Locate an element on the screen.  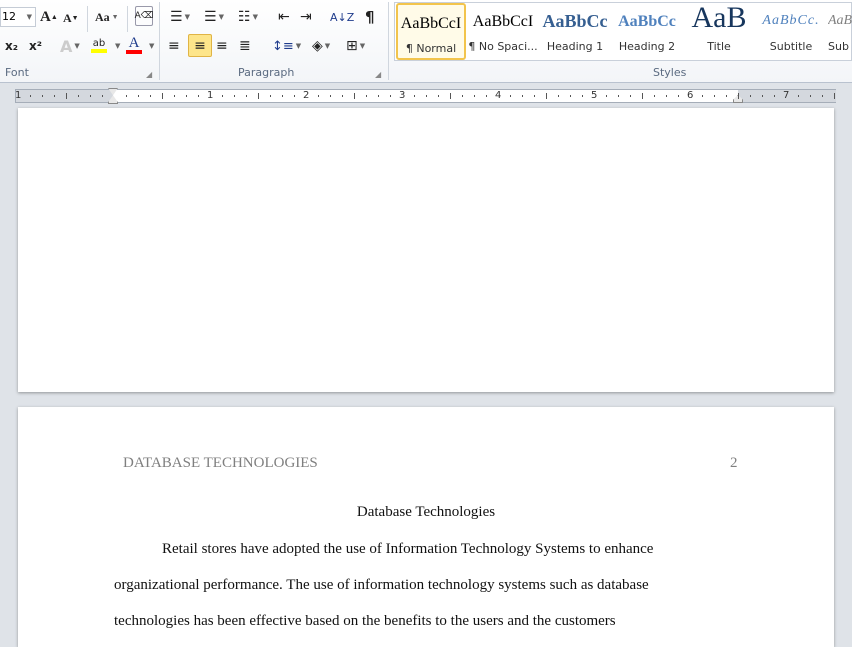
align-center-icon: ≡ is located at coordinates (200, 45).